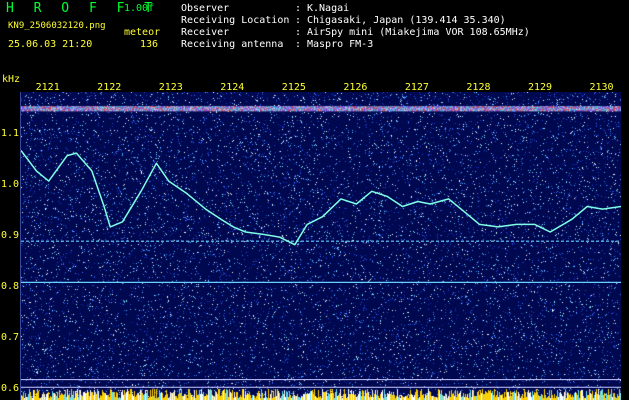  I want to click on app-version: 1.00f, so click(139, 8).